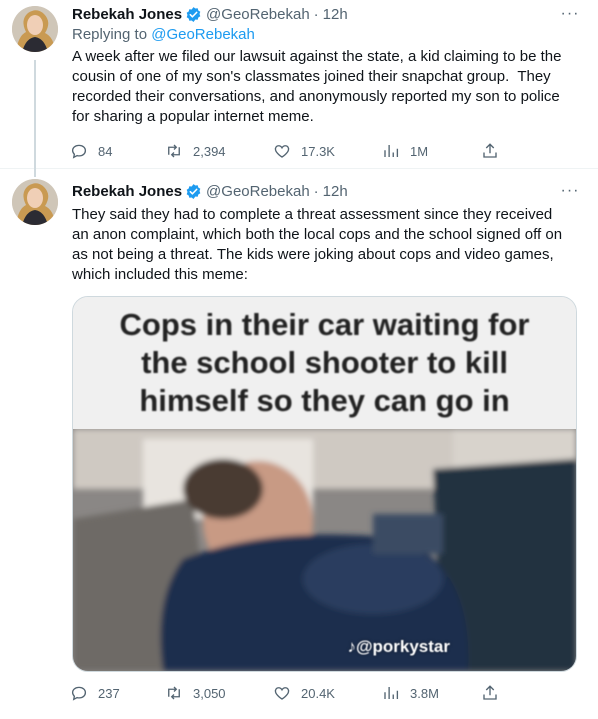 Image resolution: width=598 pixels, height=719 pixels. I want to click on media-watermark: ♪@porkystar, so click(398, 647).